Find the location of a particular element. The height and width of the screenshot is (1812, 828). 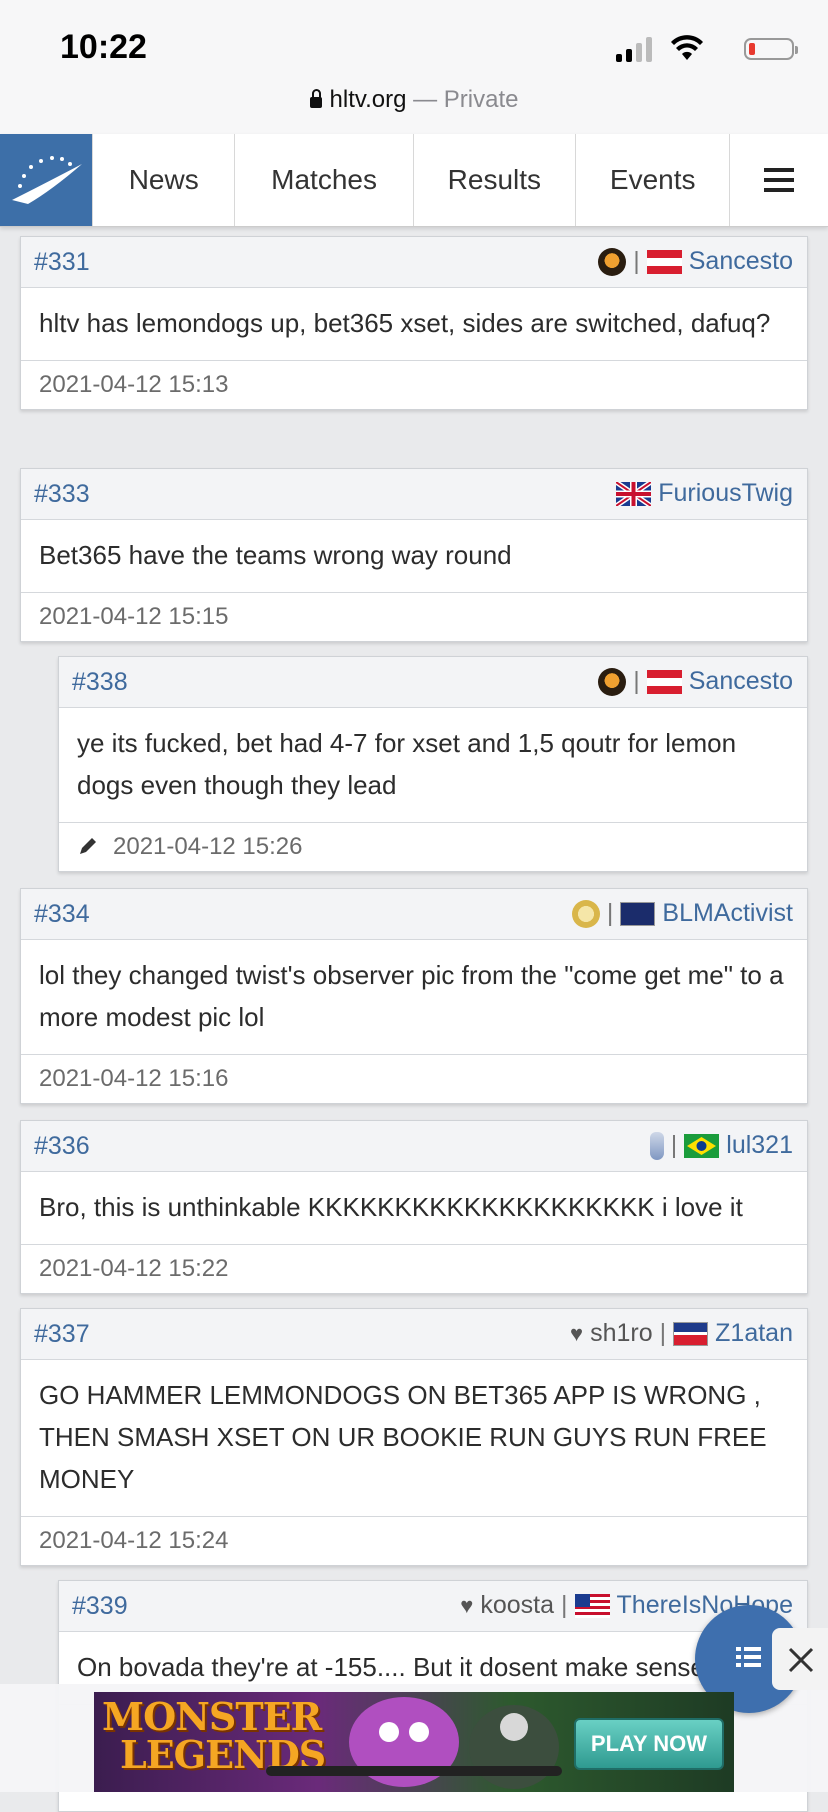

post-number: #331 is located at coordinates (62, 262).